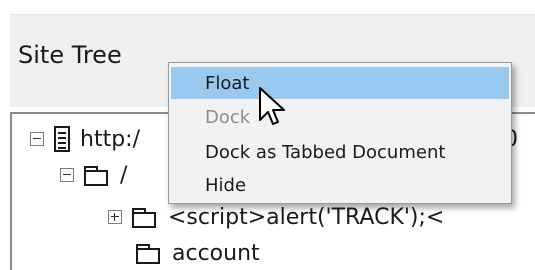 Image resolution: width=535 pixels, height=270 pixels. What do you see at coordinates (340, 117) in the screenshot?
I see `menu-item-dock: Dock` at bounding box center [340, 117].